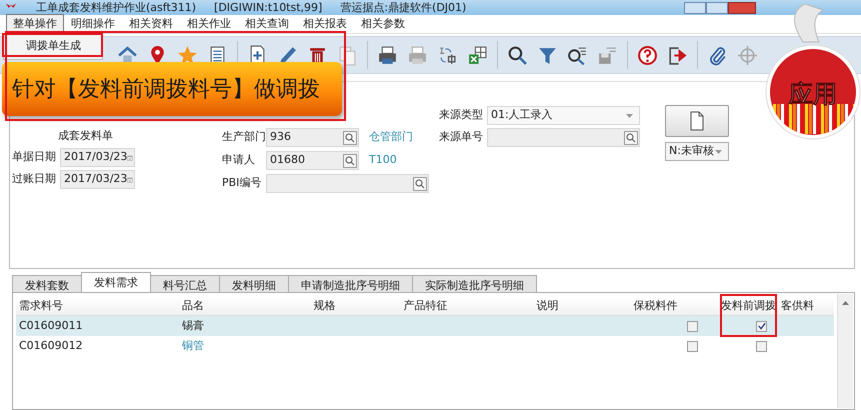  What do you see at coordinates (312, 137) in the screenshot?
I see `input-field: 936` at bounding box center [312, 137].